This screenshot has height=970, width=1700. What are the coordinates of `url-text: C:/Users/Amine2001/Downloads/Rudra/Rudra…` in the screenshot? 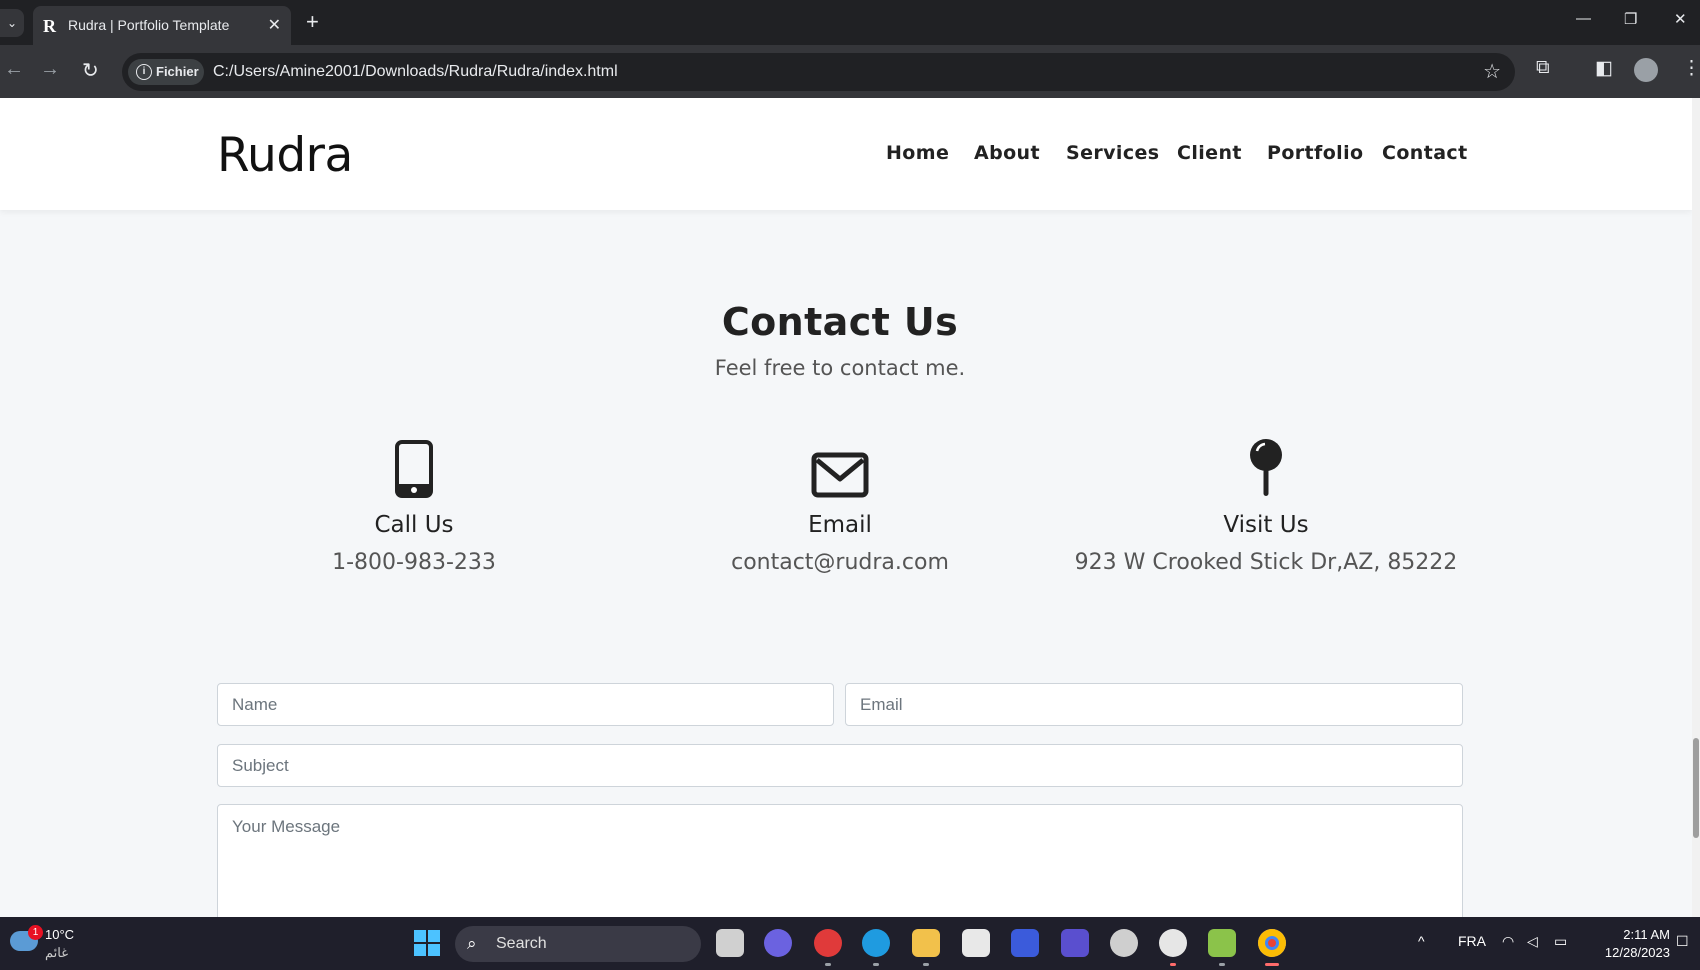 It's located at (415, 72).